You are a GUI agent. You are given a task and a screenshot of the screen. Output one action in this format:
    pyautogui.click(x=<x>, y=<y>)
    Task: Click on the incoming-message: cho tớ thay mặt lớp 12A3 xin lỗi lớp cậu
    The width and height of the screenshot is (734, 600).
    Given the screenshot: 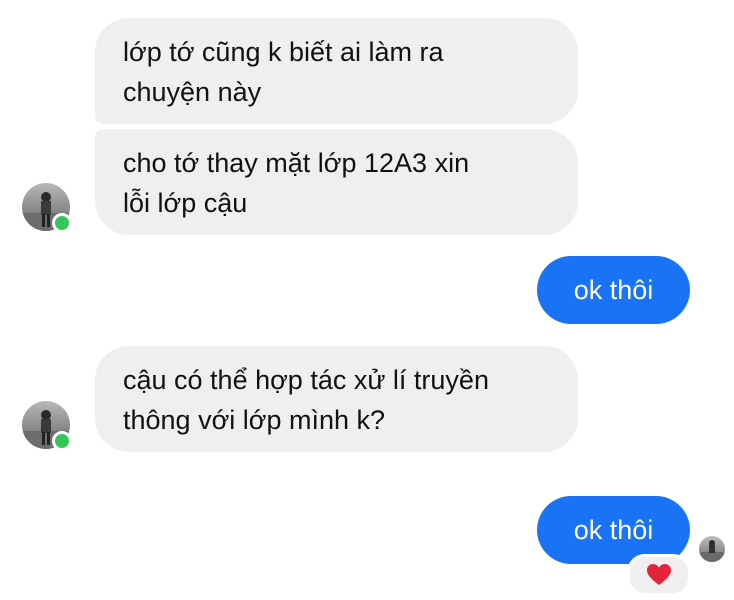 What is the action you would take?
    pyautogui.click(x=336, y=182)
    